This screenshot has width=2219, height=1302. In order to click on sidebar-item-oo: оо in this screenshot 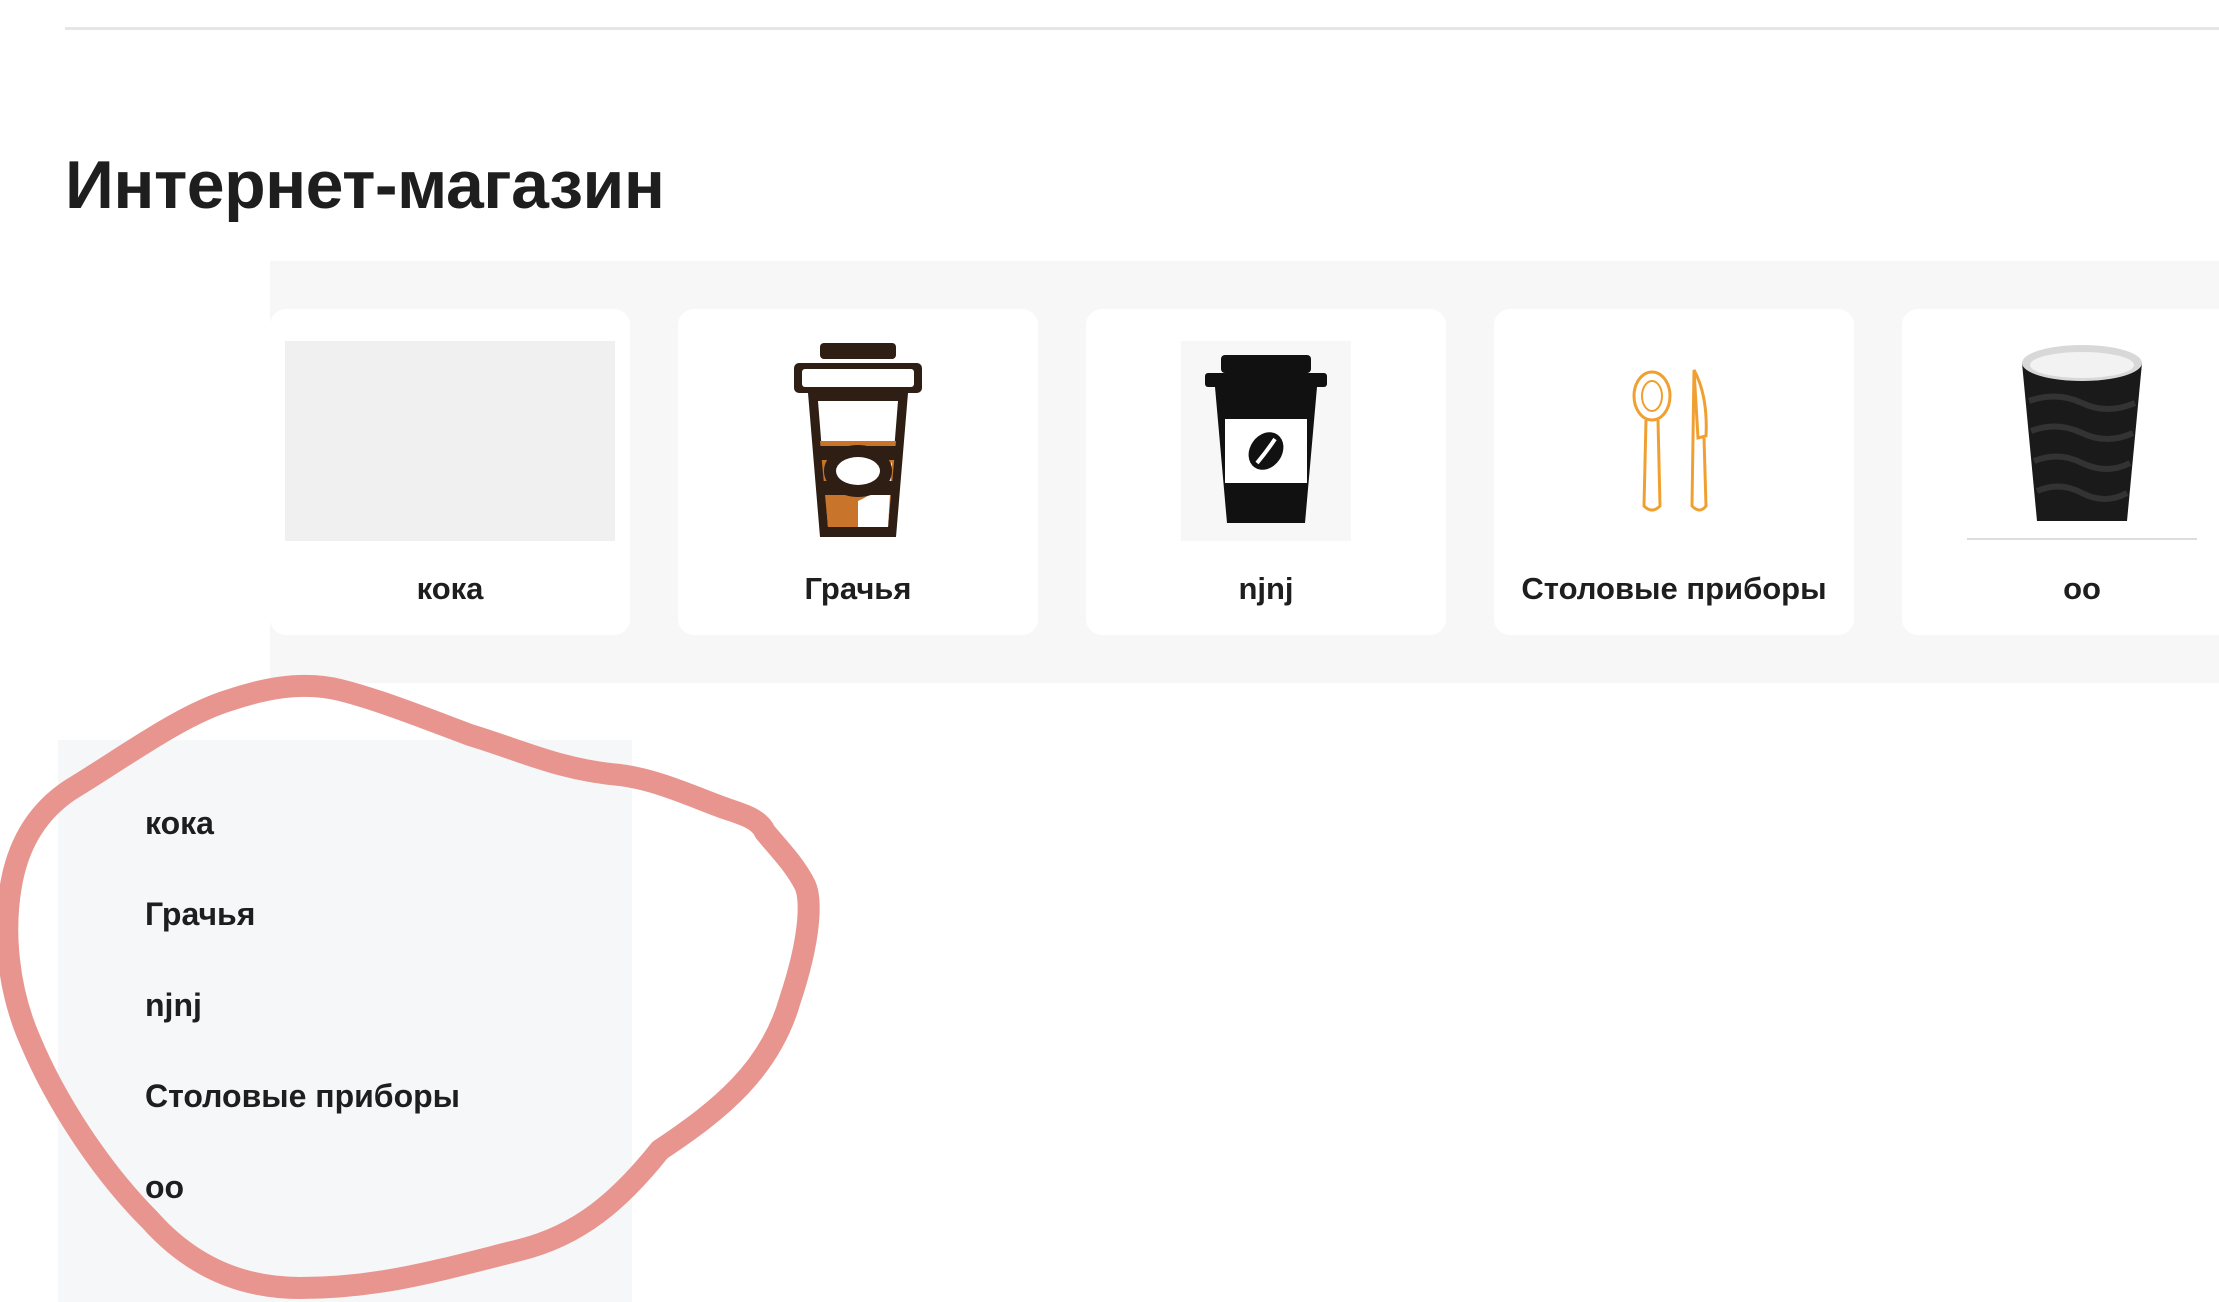, I will do `click(164, 1187)`.